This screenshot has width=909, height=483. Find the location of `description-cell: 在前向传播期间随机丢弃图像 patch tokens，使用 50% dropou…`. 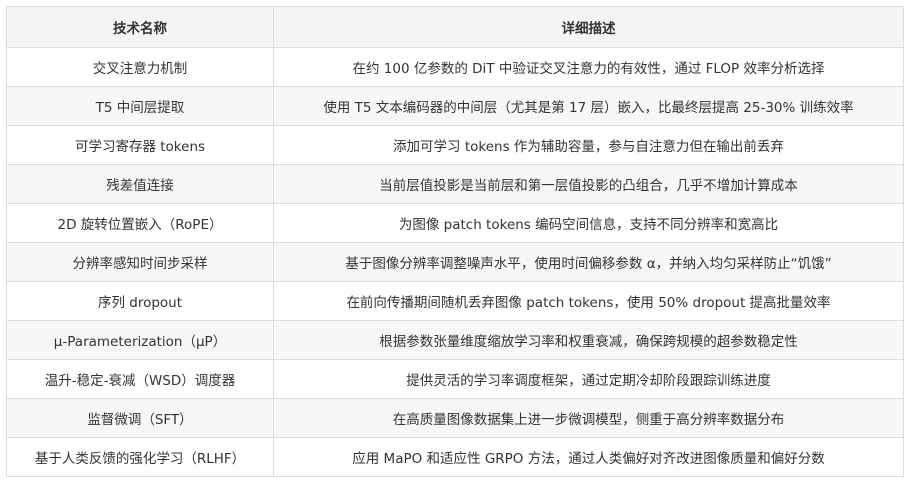

description-cell: 在前向传播期间随机丢弃图像 patch tokens，使用 50% dropou… is located at coordinates (588, 301).